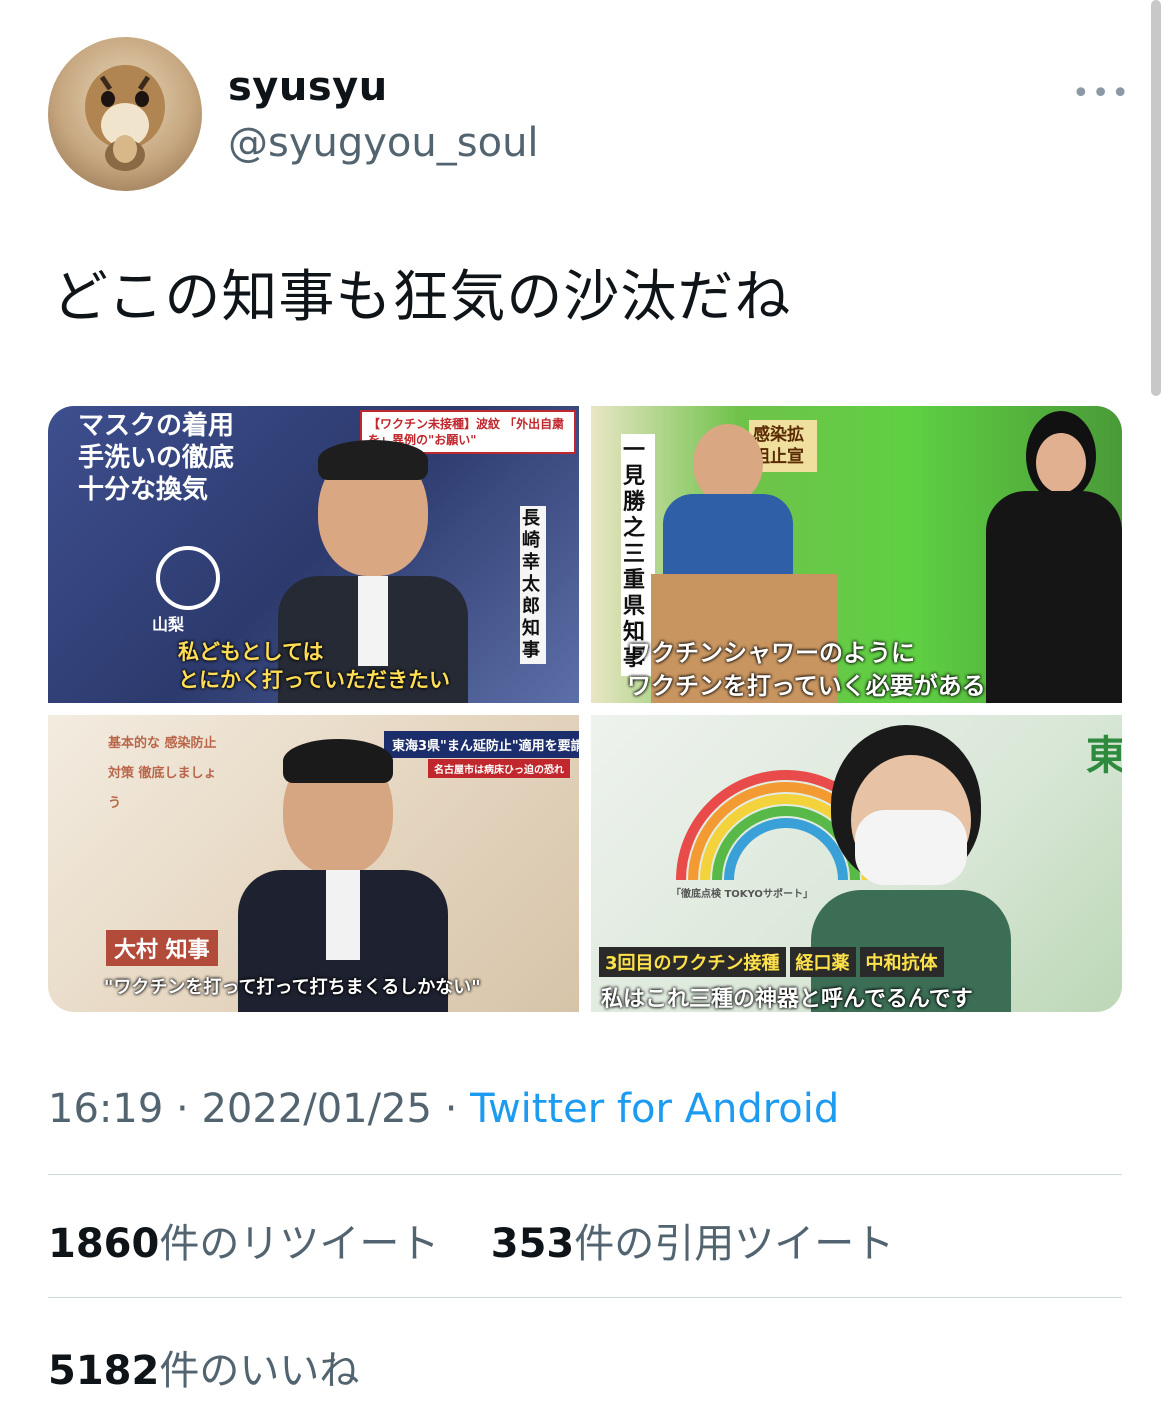 The height and width of the screenshot is (1406, 1170). Describe the element at coordinates (499, 768) in the screenshot. I see `news-sublabel: 名古屋市は病床ひっ迫の恐れ` at that location.